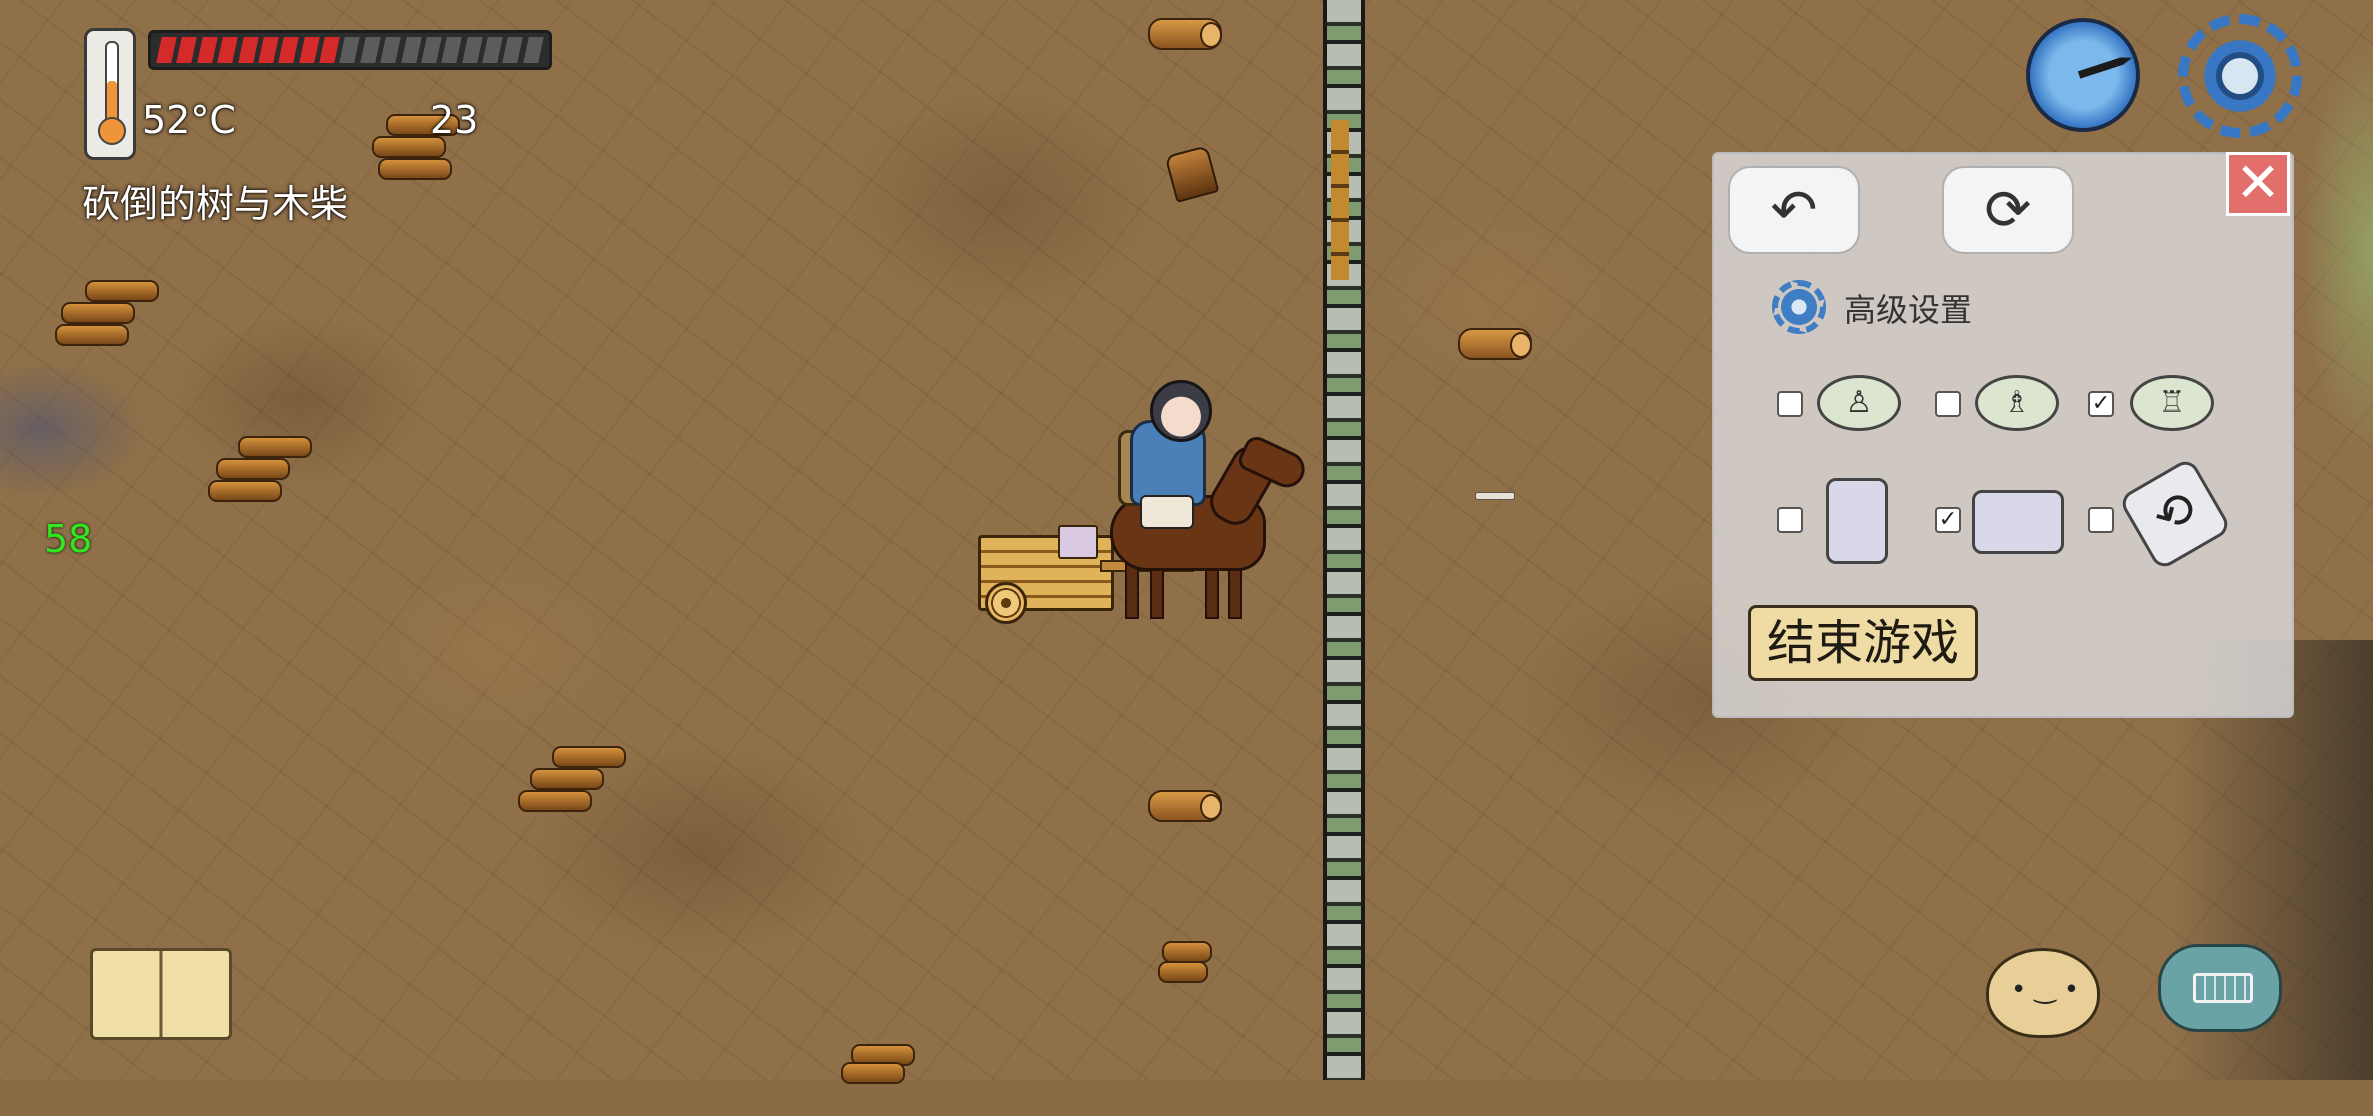  Describe the element at coordinates (1948, 520) in the screenshot. I see `tablet-mode-checkbox: ✓` at that location.